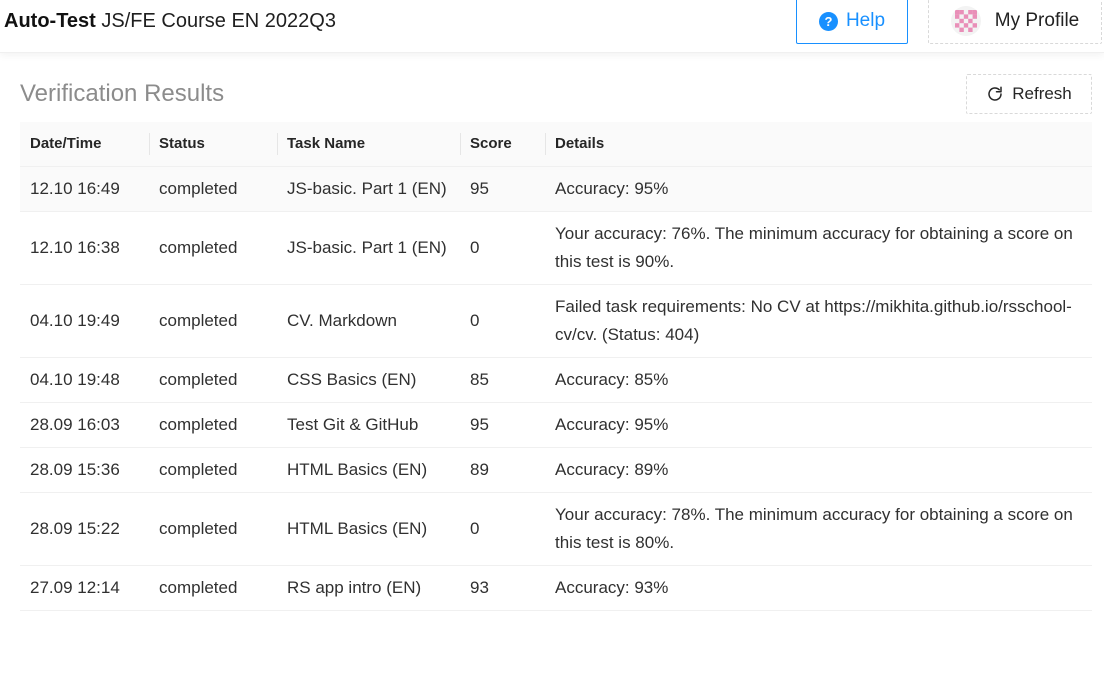 The image size is (1104, 678). Describe the element at coordinates (84, 470) in the screenshot. I see `cell-datetime: 28.09 15:36` at that location.